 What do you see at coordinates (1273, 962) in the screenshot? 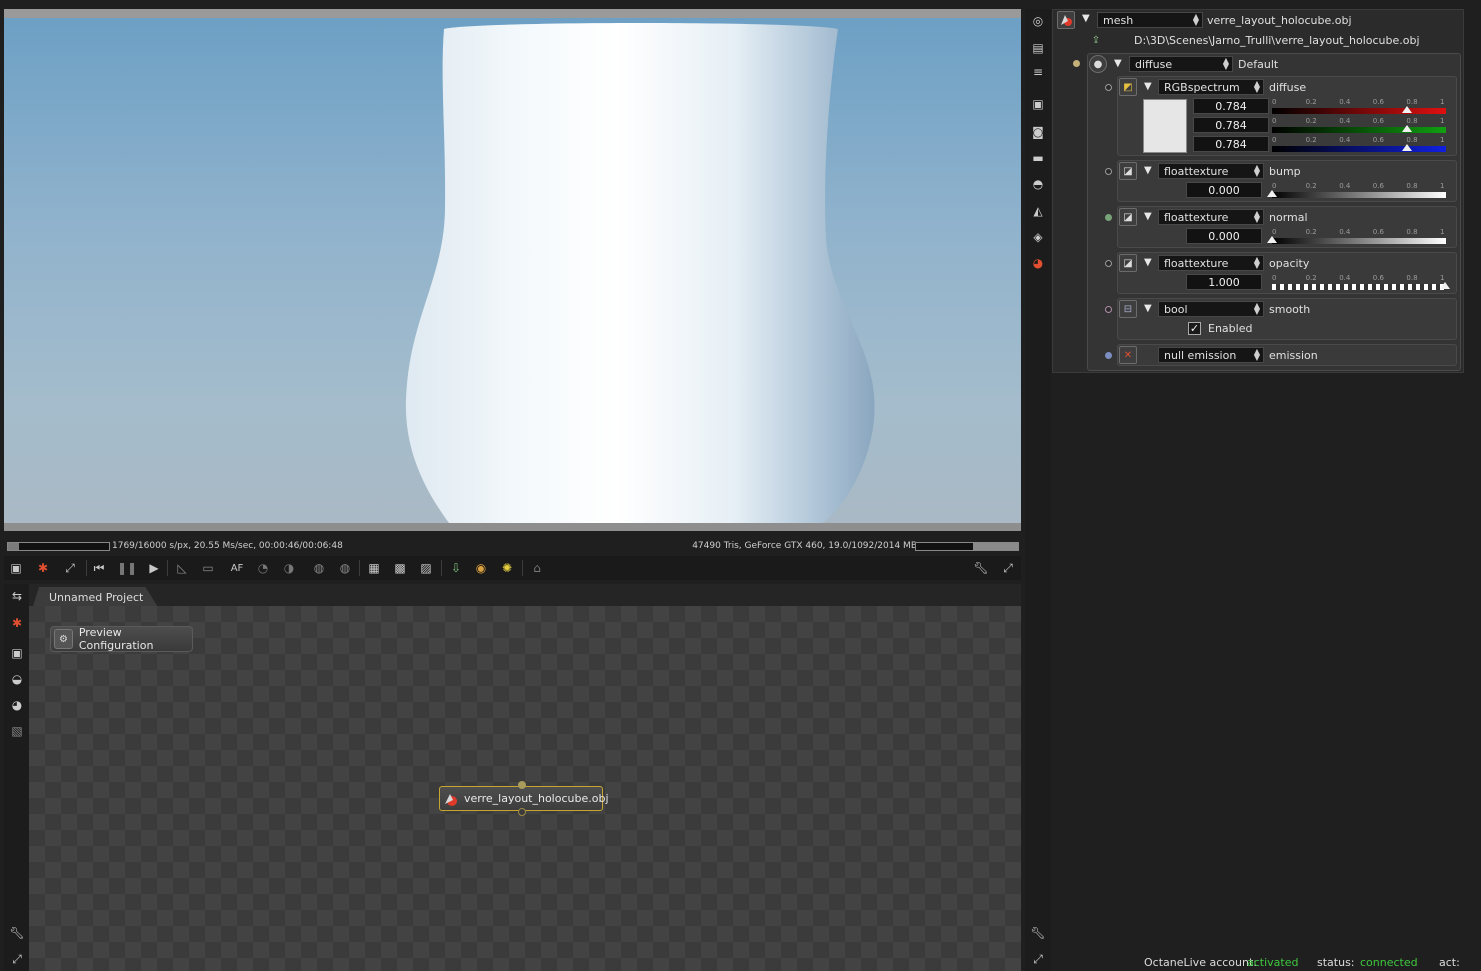
I see `account-value: activated` at bounding box center [1273, 962].